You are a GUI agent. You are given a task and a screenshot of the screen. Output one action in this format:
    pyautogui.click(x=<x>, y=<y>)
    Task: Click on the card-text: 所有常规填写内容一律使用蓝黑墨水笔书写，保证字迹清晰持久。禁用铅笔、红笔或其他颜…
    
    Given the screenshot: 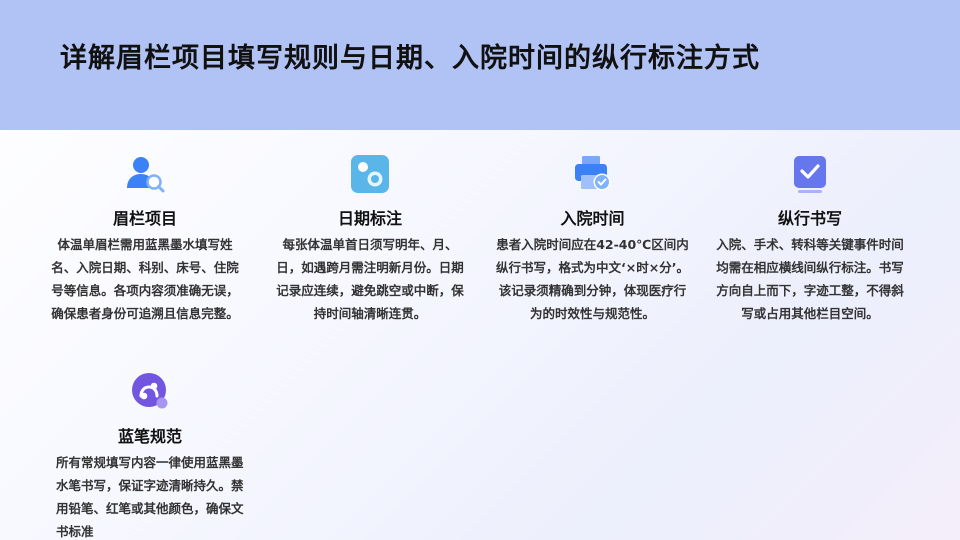 What is the action you would take?
    pyautogui.click(x=150, y=497)
    